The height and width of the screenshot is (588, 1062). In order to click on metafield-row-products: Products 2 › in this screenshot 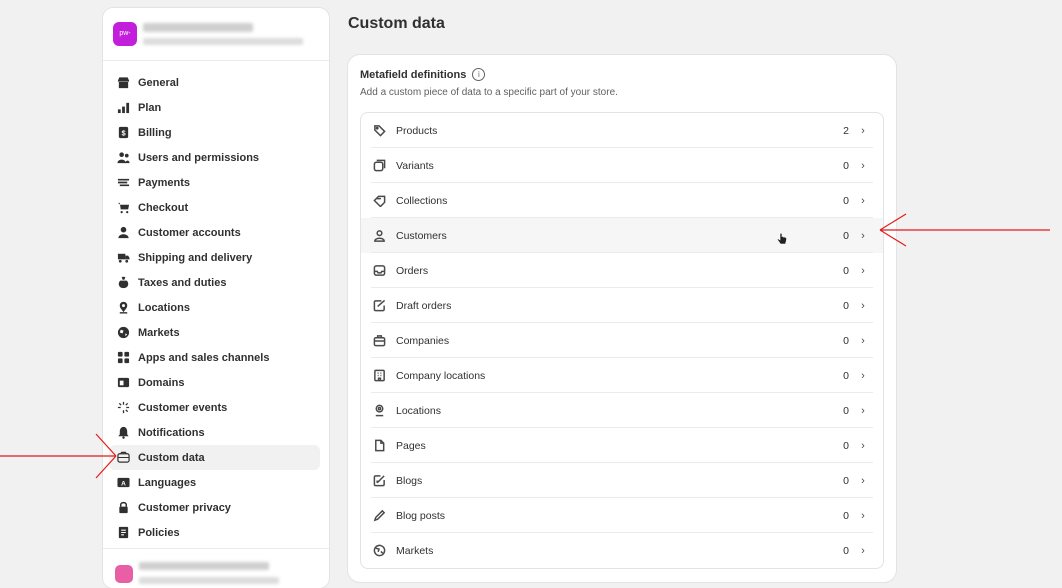, I will do `click(622, 130)`.